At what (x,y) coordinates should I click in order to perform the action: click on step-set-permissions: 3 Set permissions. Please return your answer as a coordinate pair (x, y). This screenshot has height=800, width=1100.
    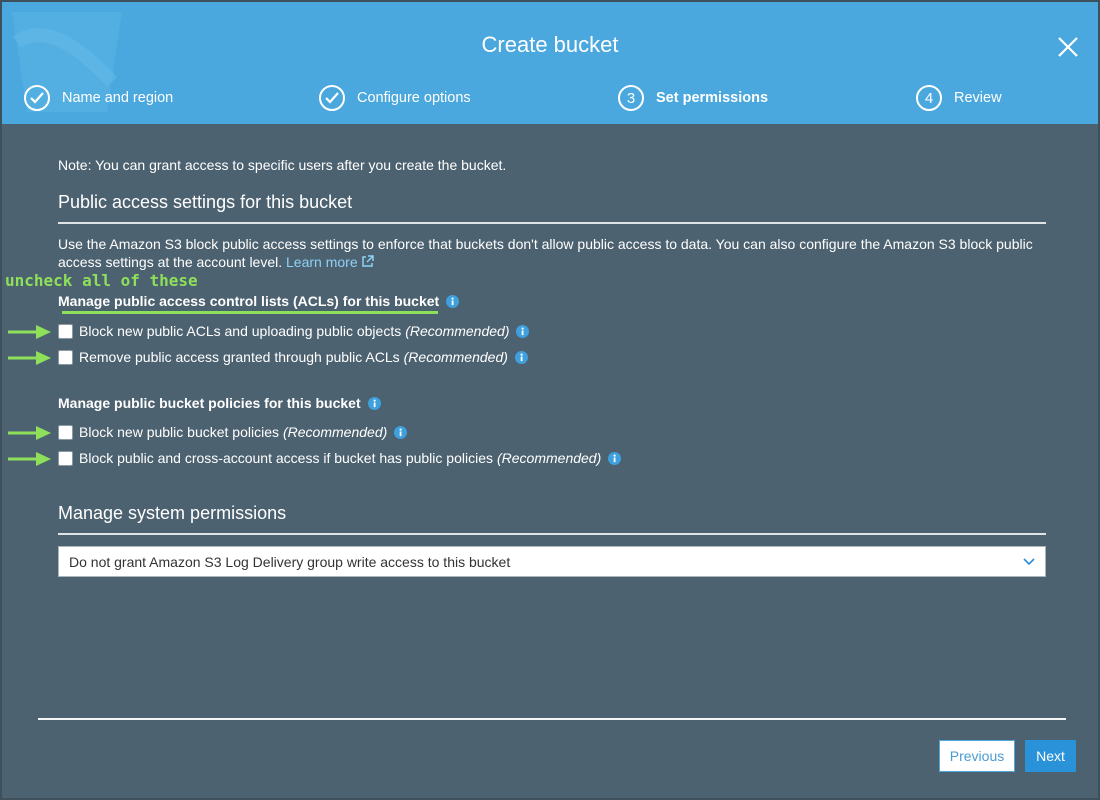
    Looking at the image, I should click on (693, 98).